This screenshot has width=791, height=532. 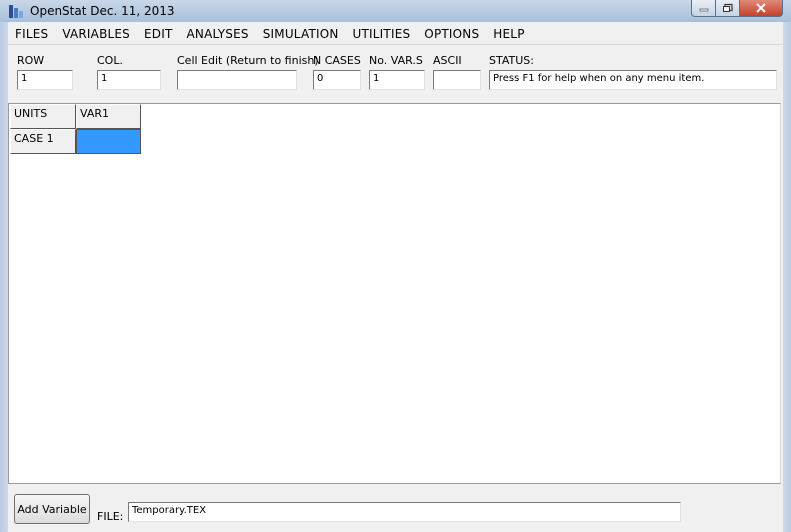 I want to click on cell-edit-label: Cell Edit (Return to finish), so click(x=248, y=60).